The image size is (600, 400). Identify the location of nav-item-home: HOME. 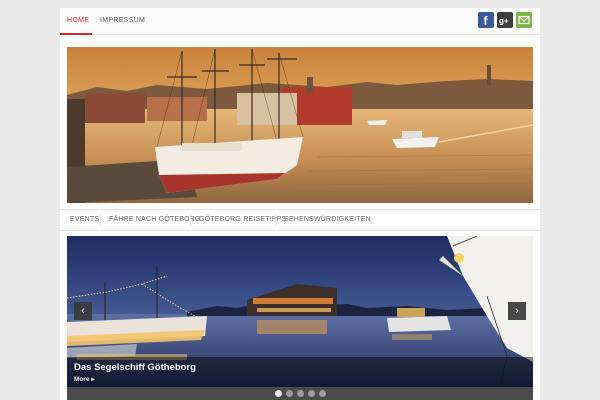
(78, 21).